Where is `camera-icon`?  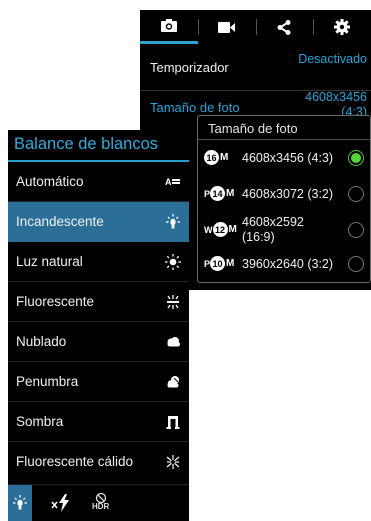 camera-icon is located at coordinates (168, 25).